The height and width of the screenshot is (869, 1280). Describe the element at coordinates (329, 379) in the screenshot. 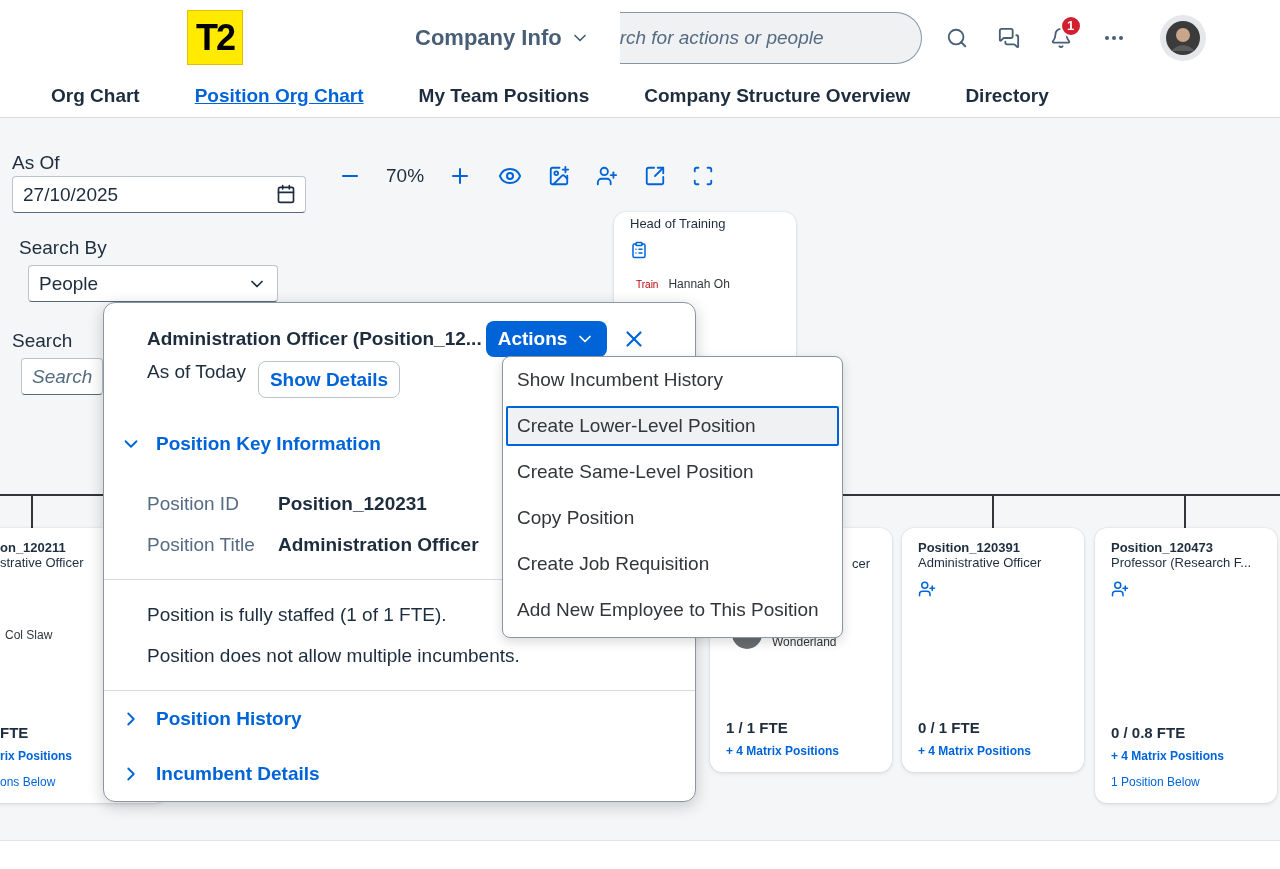

I see `show-details-button: Show Details` at that location.